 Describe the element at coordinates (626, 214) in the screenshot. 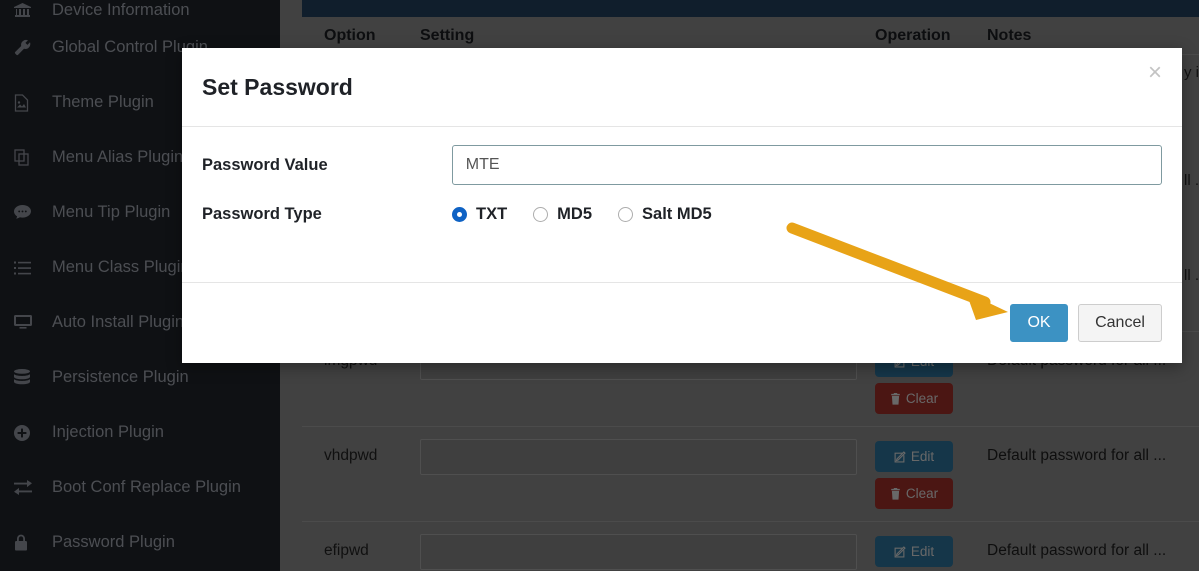

I see `radio-indicator-salt-md5` at that location.